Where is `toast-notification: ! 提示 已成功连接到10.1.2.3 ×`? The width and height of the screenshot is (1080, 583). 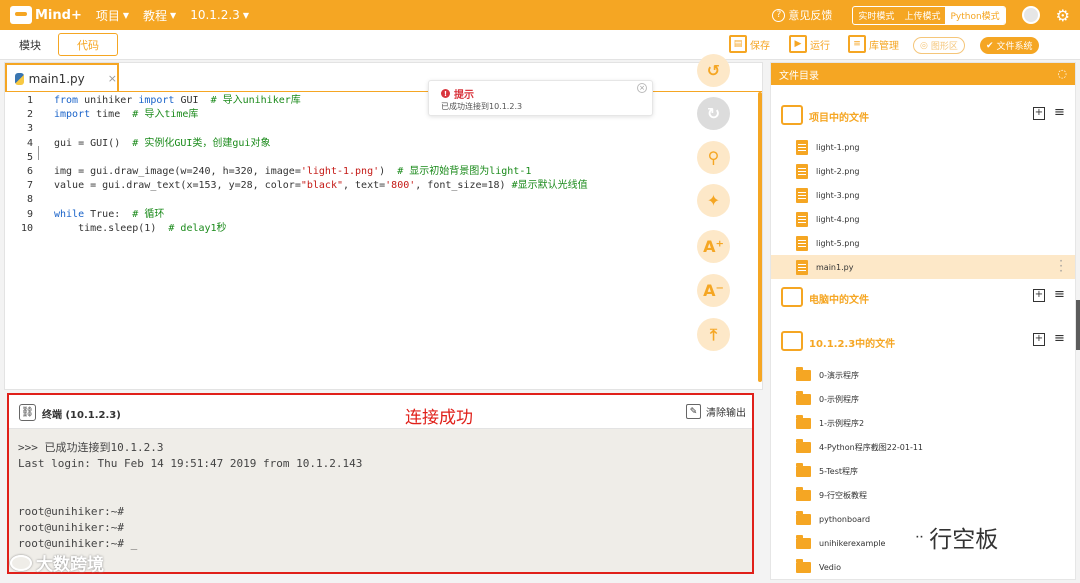
toast-notification: ! 提示 已成功连接到10.1.2.3 × is located at coordinates (540, 98).